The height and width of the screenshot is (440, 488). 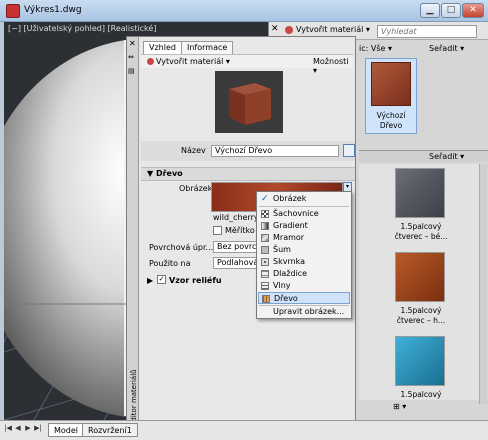 I want to click on search-input: Vyhledat, so click(x=427, y=31).